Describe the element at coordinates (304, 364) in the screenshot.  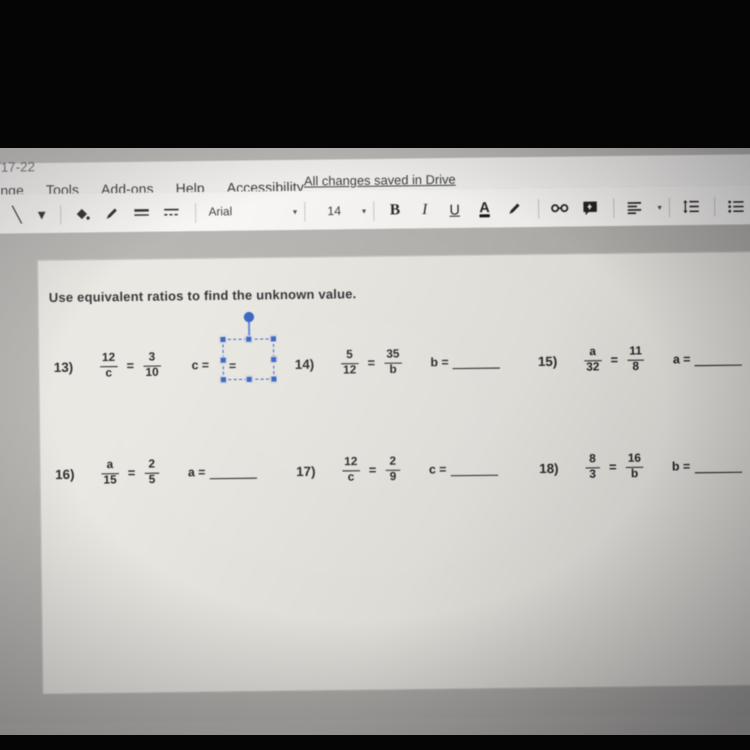
I see `problem-number: 14)` at that location.